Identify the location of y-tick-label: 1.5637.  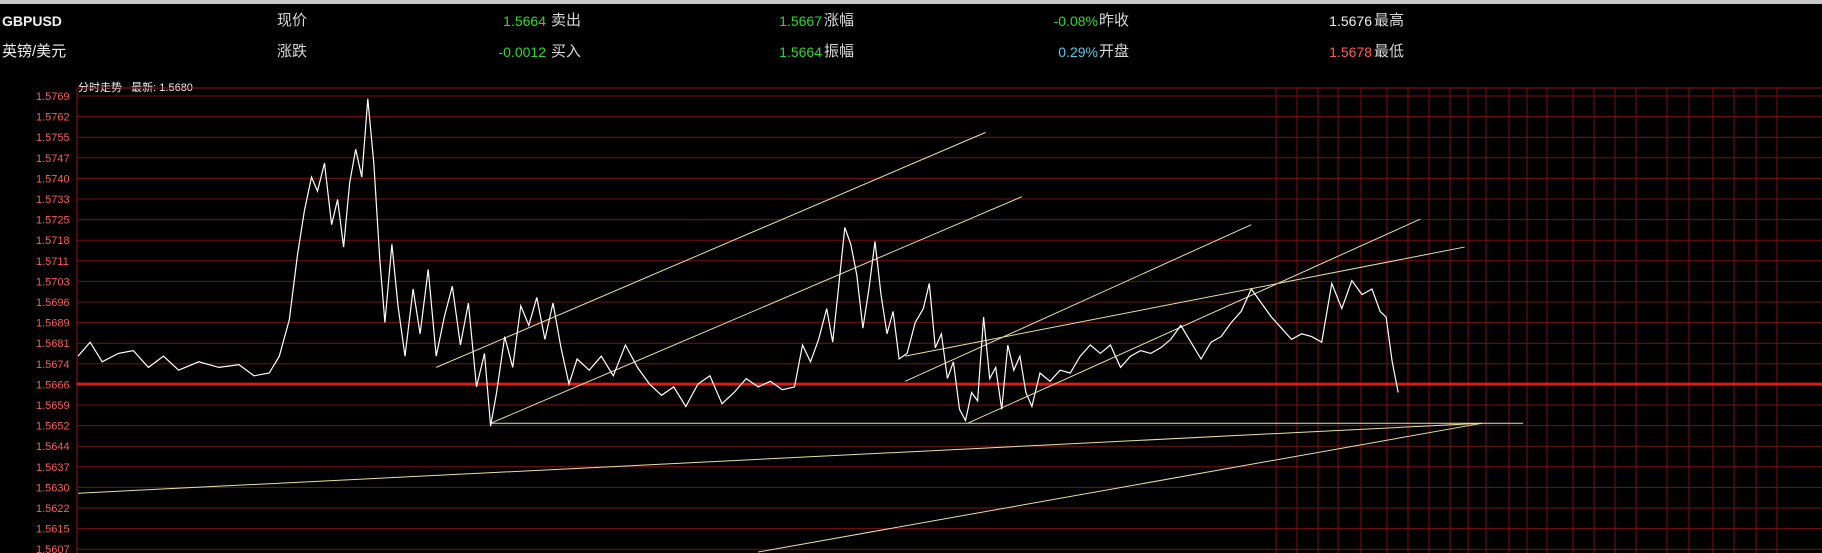
(53, 468).